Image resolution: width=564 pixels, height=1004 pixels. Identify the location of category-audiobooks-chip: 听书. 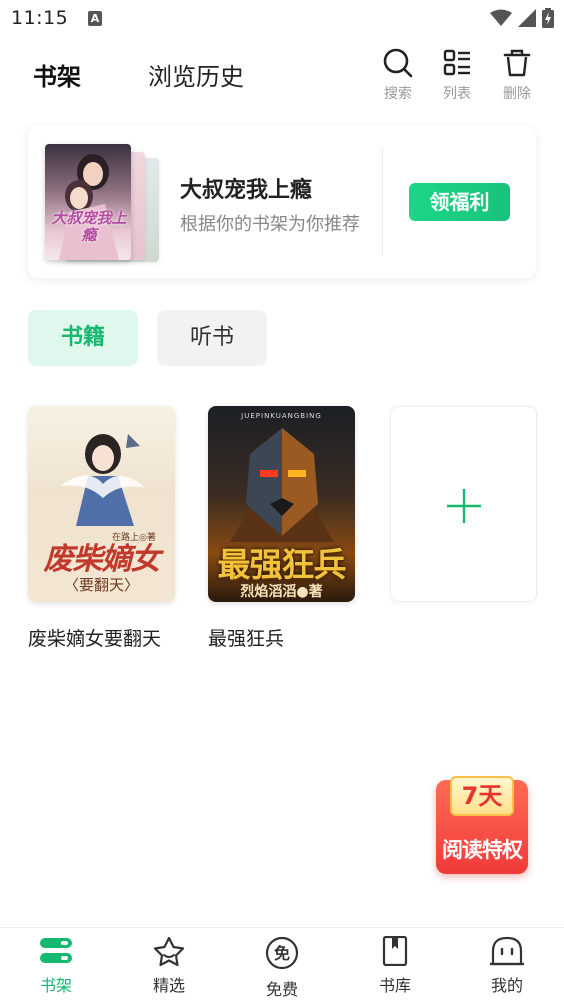
(212, 338).